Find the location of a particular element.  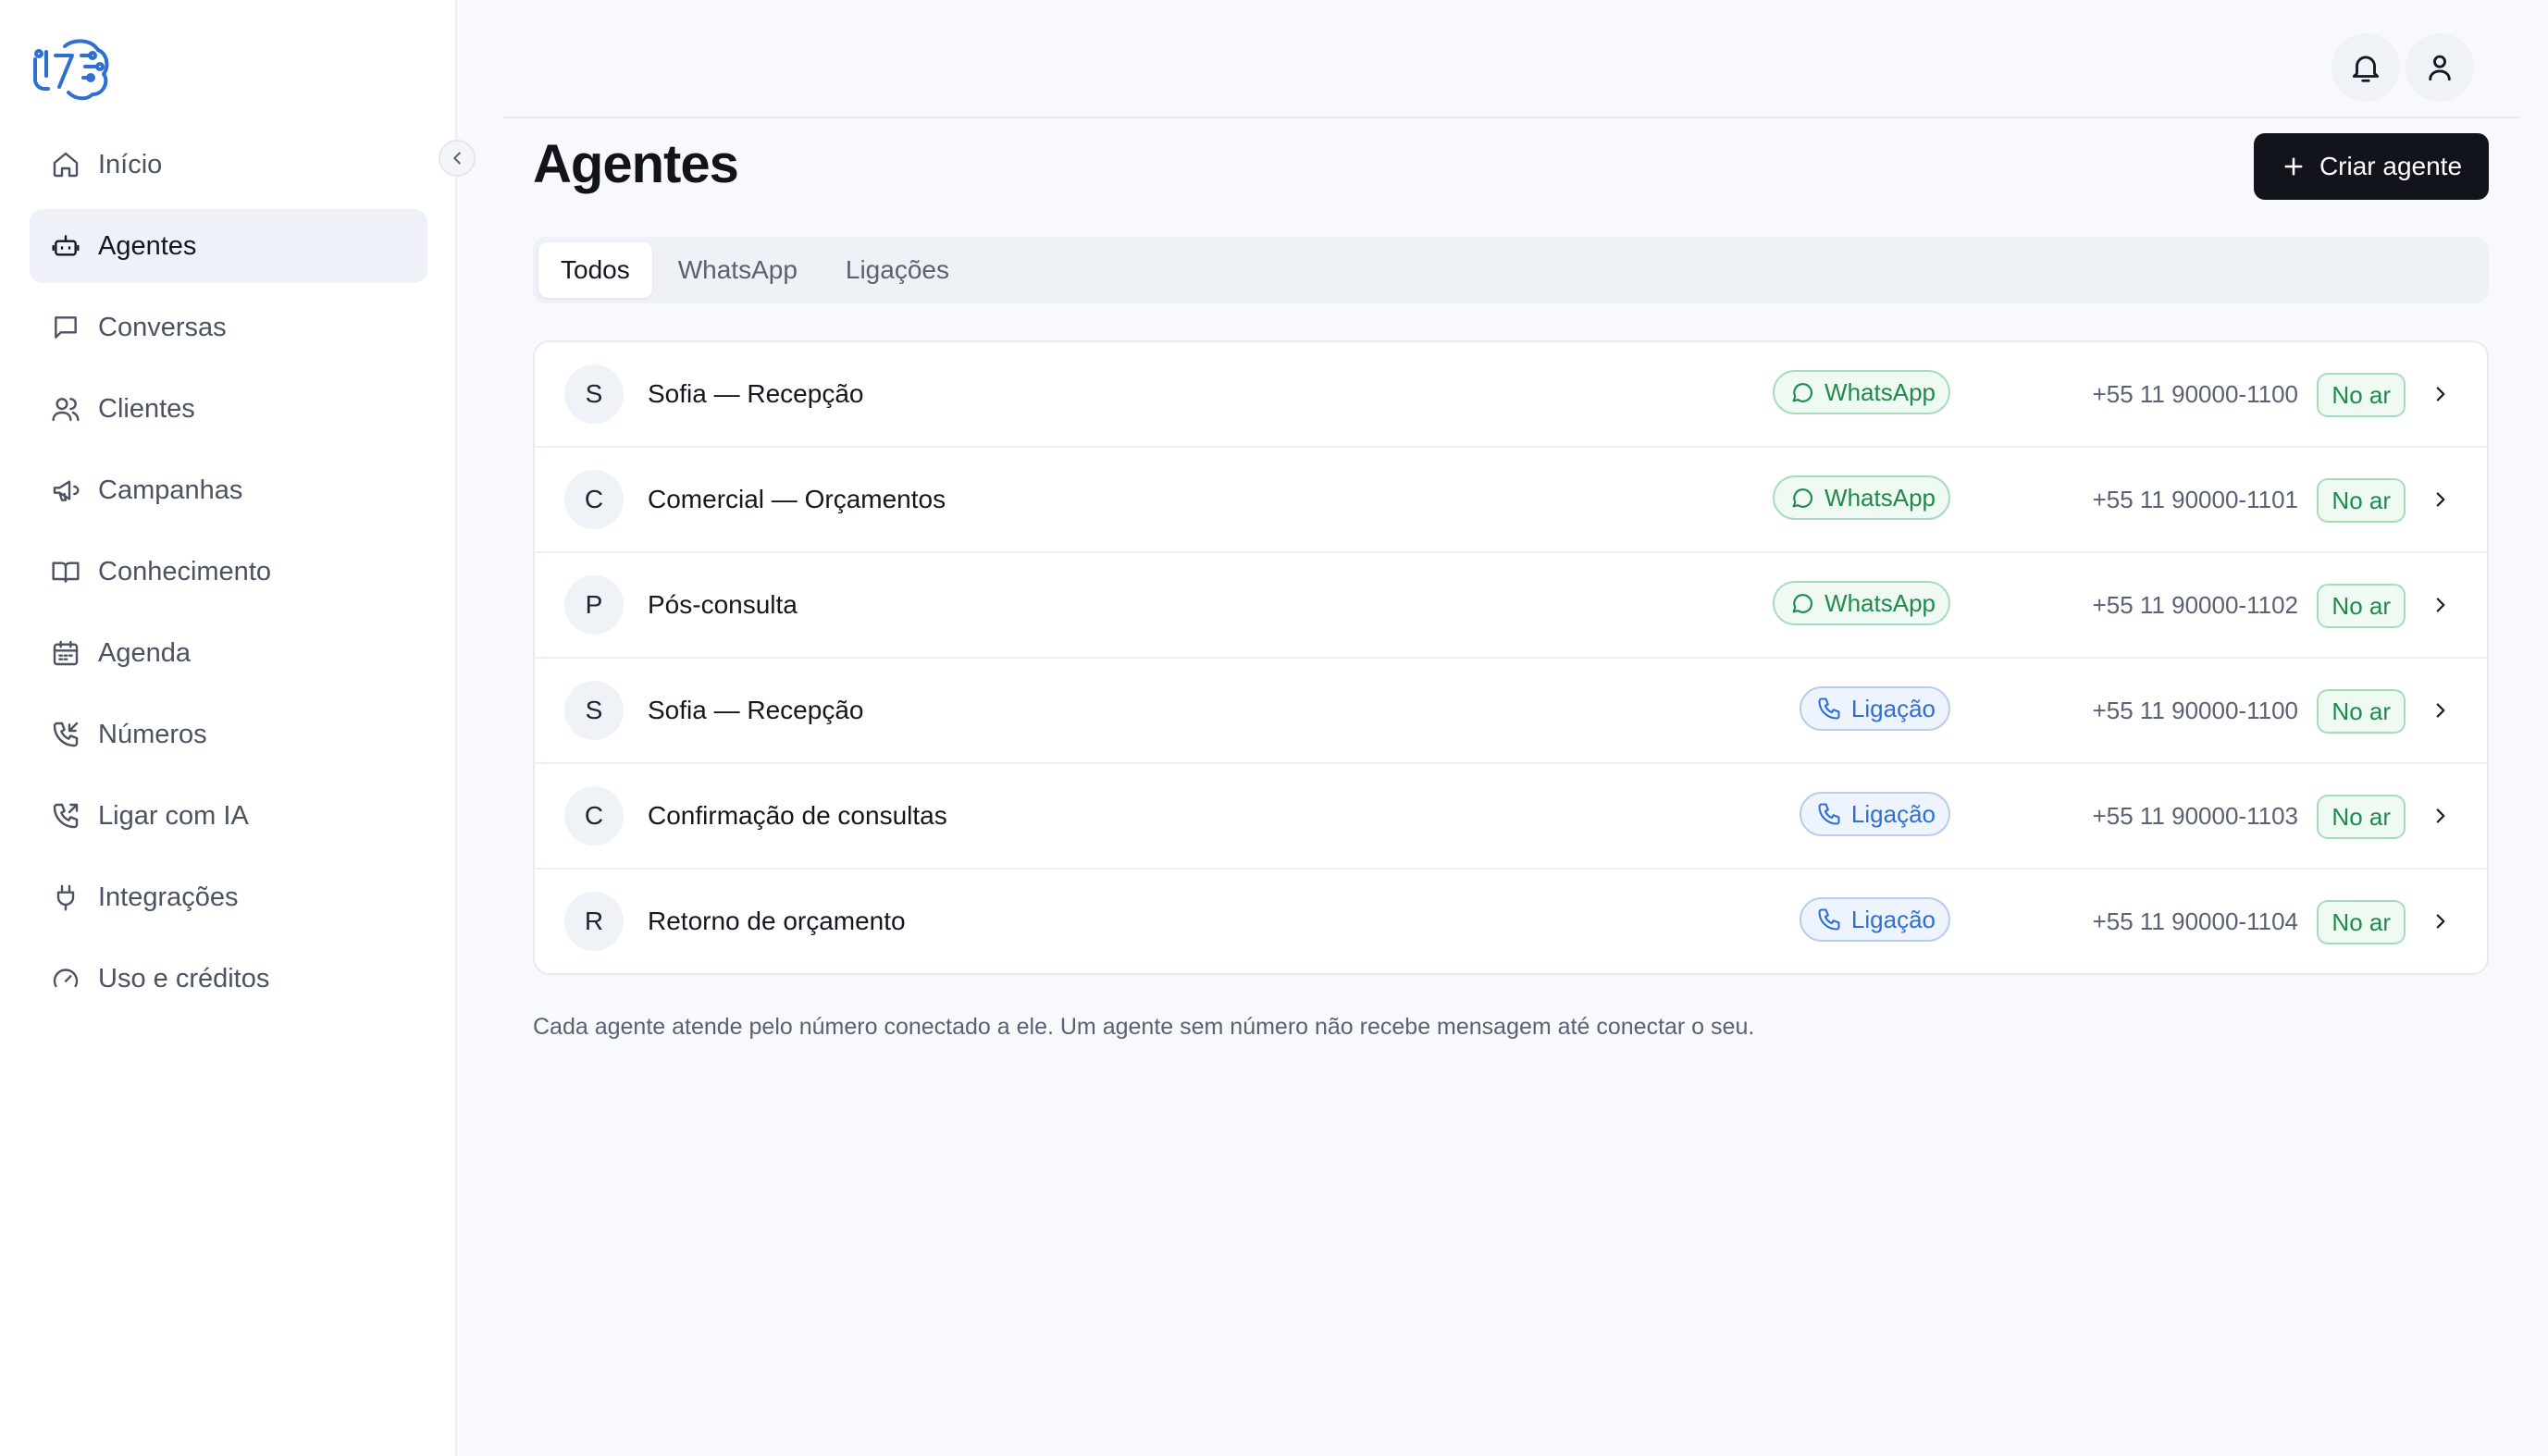

channel-tabs: Todos WhatsApp Ligações is located at coordinates (1511, 270).